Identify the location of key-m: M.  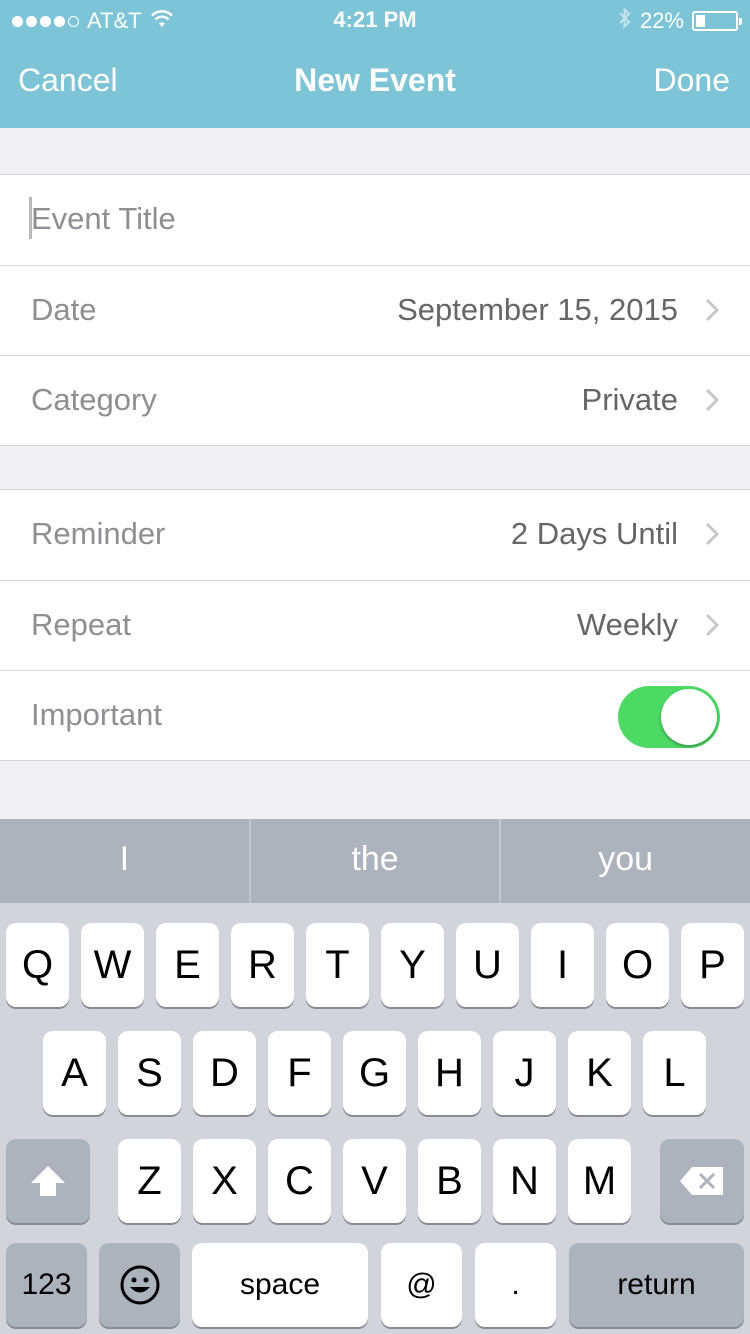
(599, 1181).